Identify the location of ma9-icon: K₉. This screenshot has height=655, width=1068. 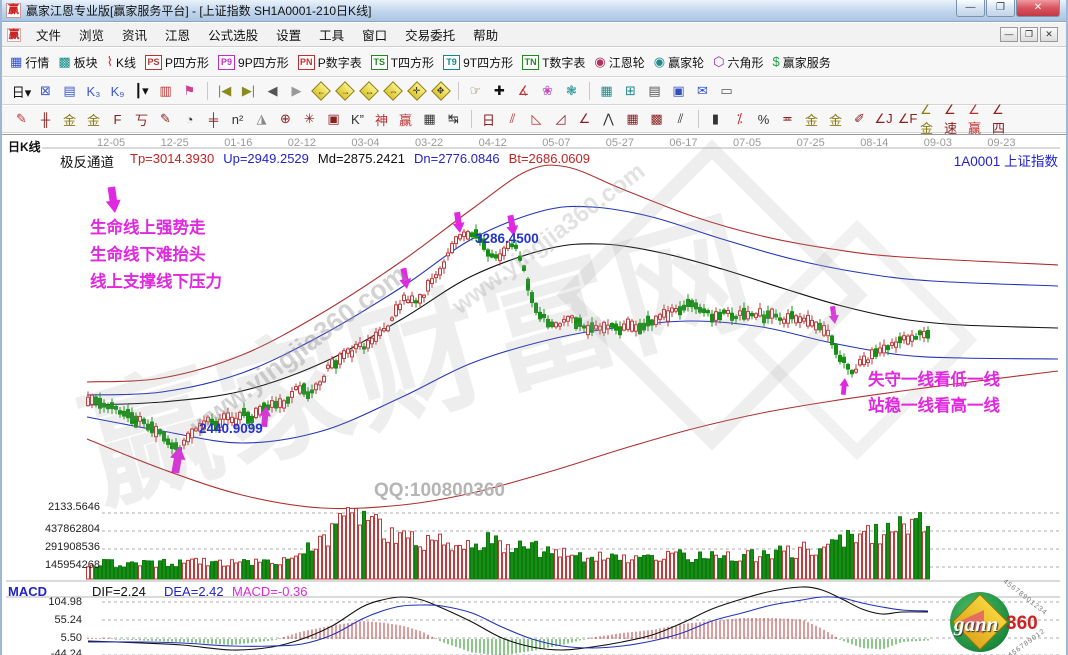
(117, 91).